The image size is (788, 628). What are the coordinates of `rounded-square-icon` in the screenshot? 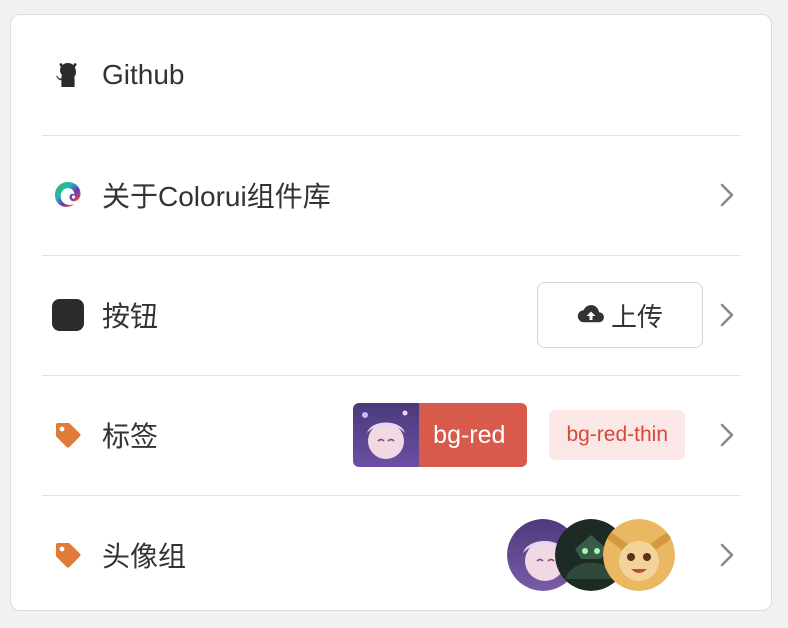 It's located at (68, 315).